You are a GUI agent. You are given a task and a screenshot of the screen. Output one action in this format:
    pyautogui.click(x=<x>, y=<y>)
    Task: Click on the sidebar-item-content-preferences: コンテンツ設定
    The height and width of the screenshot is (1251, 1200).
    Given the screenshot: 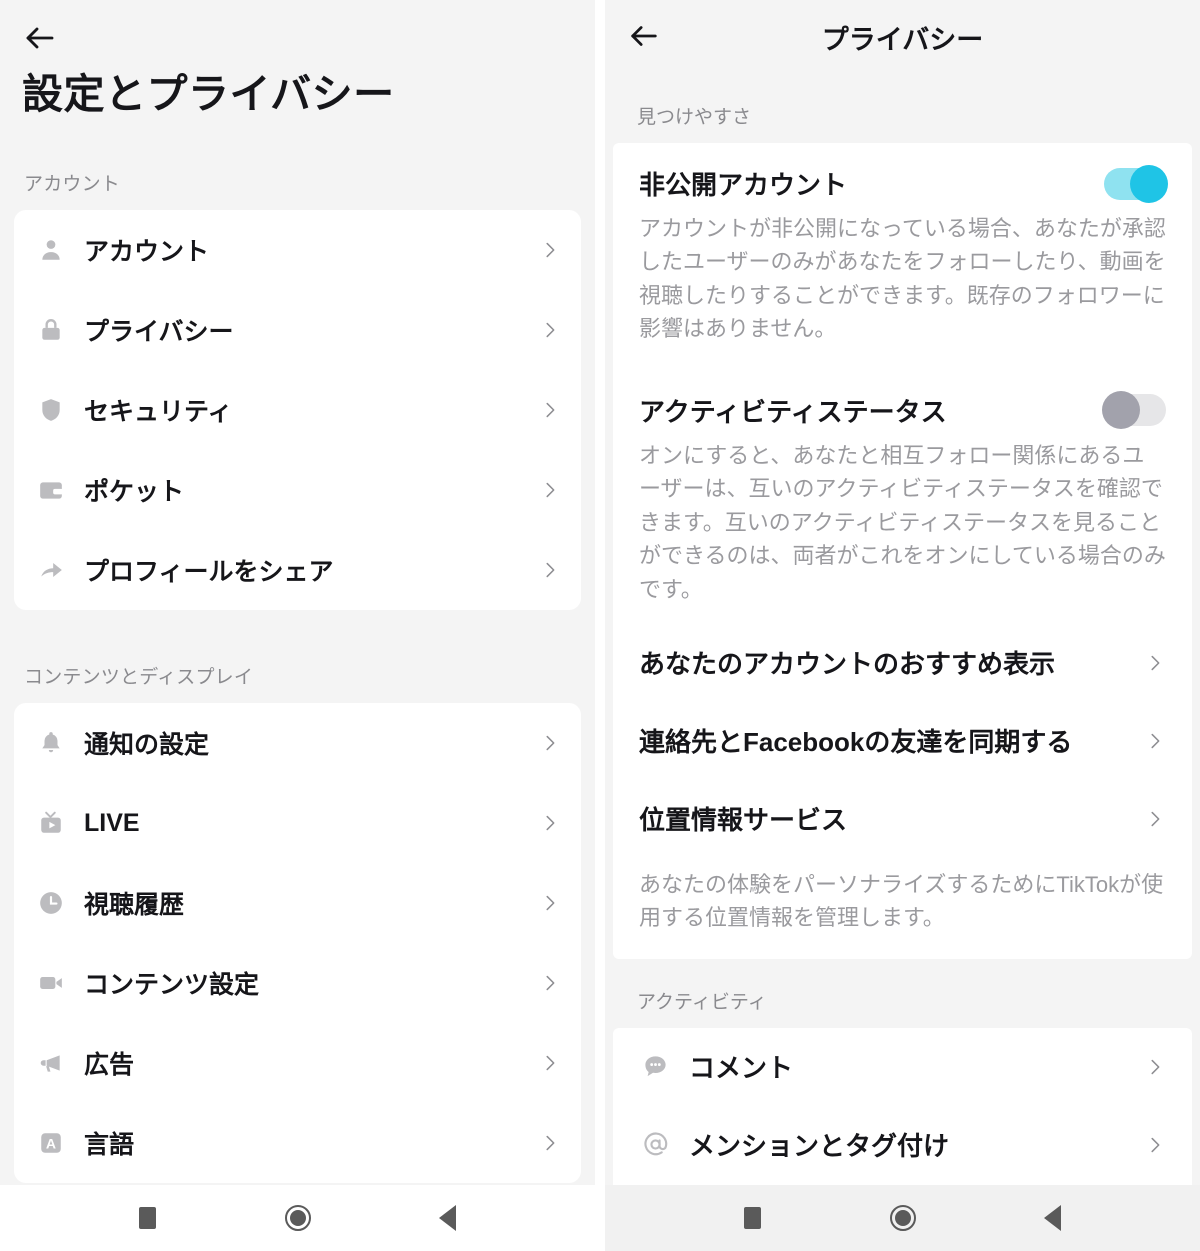 What is the action you would take?
    pyautogui.click(x=297, y=983)
    